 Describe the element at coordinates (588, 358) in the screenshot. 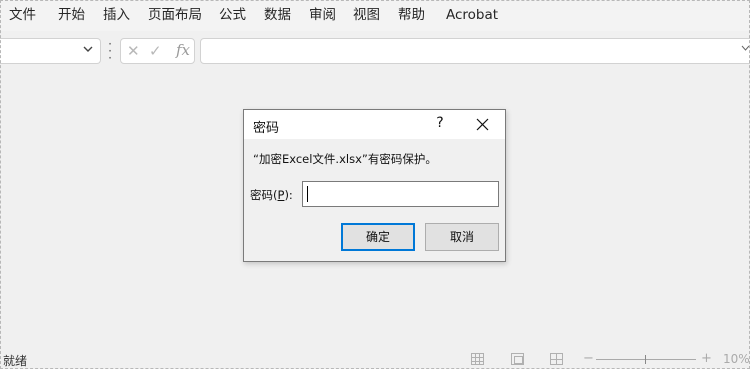

I see `zoom-out-button: −` at that location.